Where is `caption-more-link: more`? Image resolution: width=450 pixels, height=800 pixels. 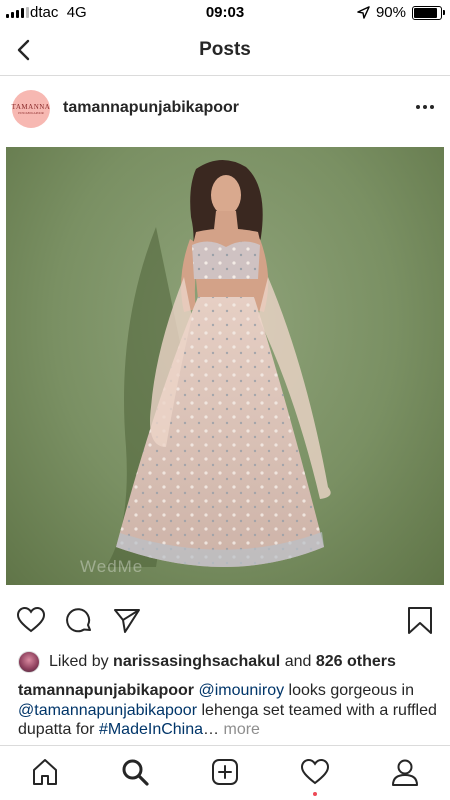
caption-more-link: more is located at coordinates (241, 729).